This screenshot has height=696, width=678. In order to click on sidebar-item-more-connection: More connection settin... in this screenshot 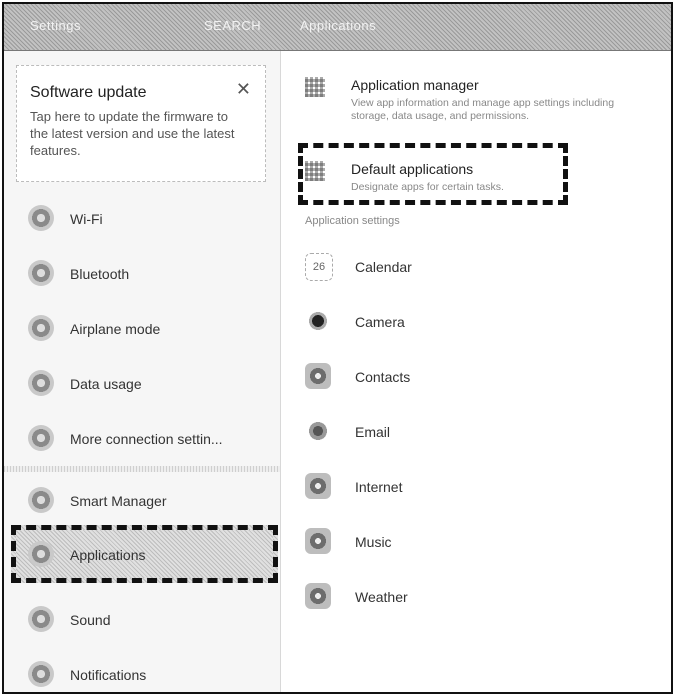, I will do `click(142, 440)`.